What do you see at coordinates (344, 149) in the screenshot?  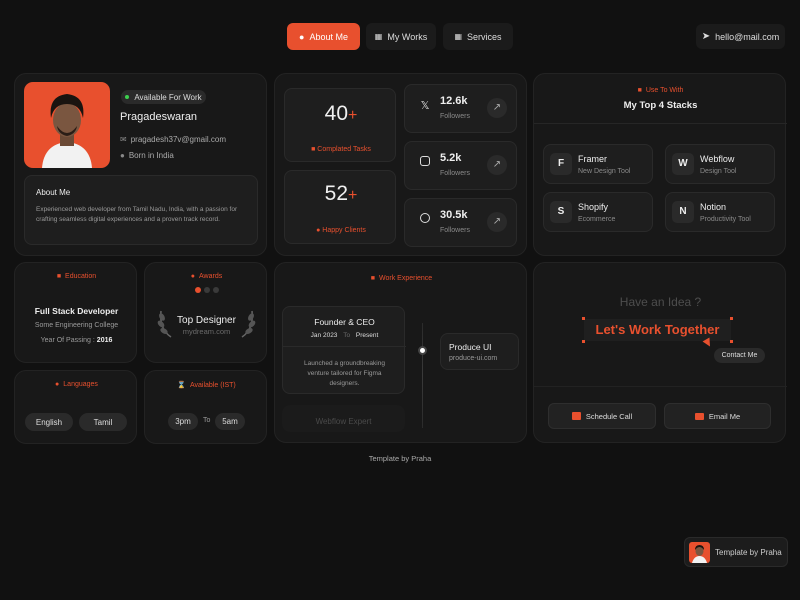 I see `tasks-label: Complated Tasks` at bounding box center [344, 149].